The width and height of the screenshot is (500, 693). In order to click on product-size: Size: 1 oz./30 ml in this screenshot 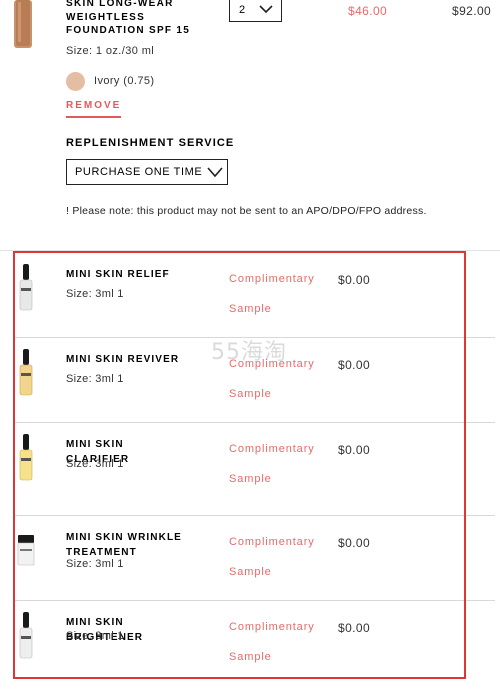, I will do `click(110, 51)`.